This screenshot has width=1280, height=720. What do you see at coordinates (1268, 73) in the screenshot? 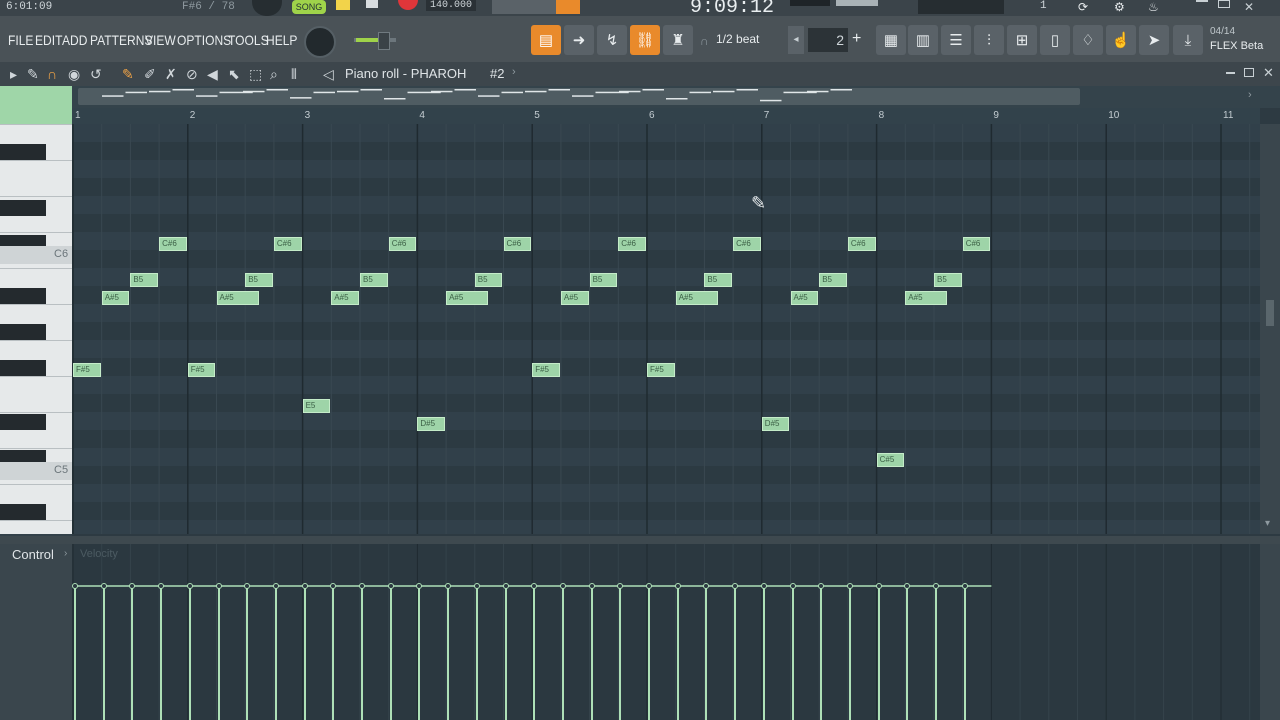
I see `panel-close-icon: ✕` at bounding box center [1268, 73].